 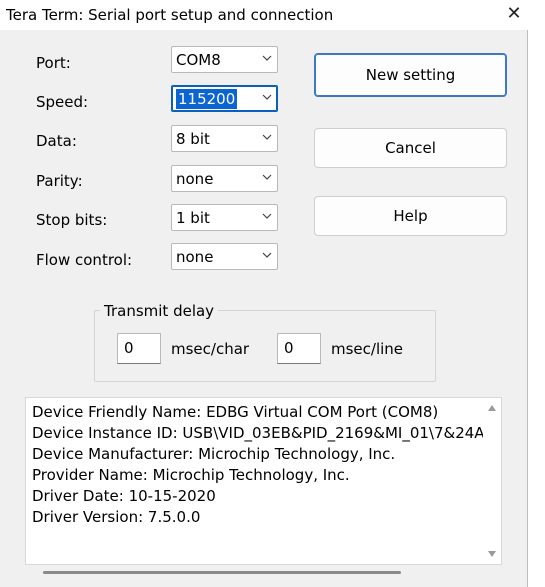 I want to click on port-select: COM8, so click(x=224, y=59).